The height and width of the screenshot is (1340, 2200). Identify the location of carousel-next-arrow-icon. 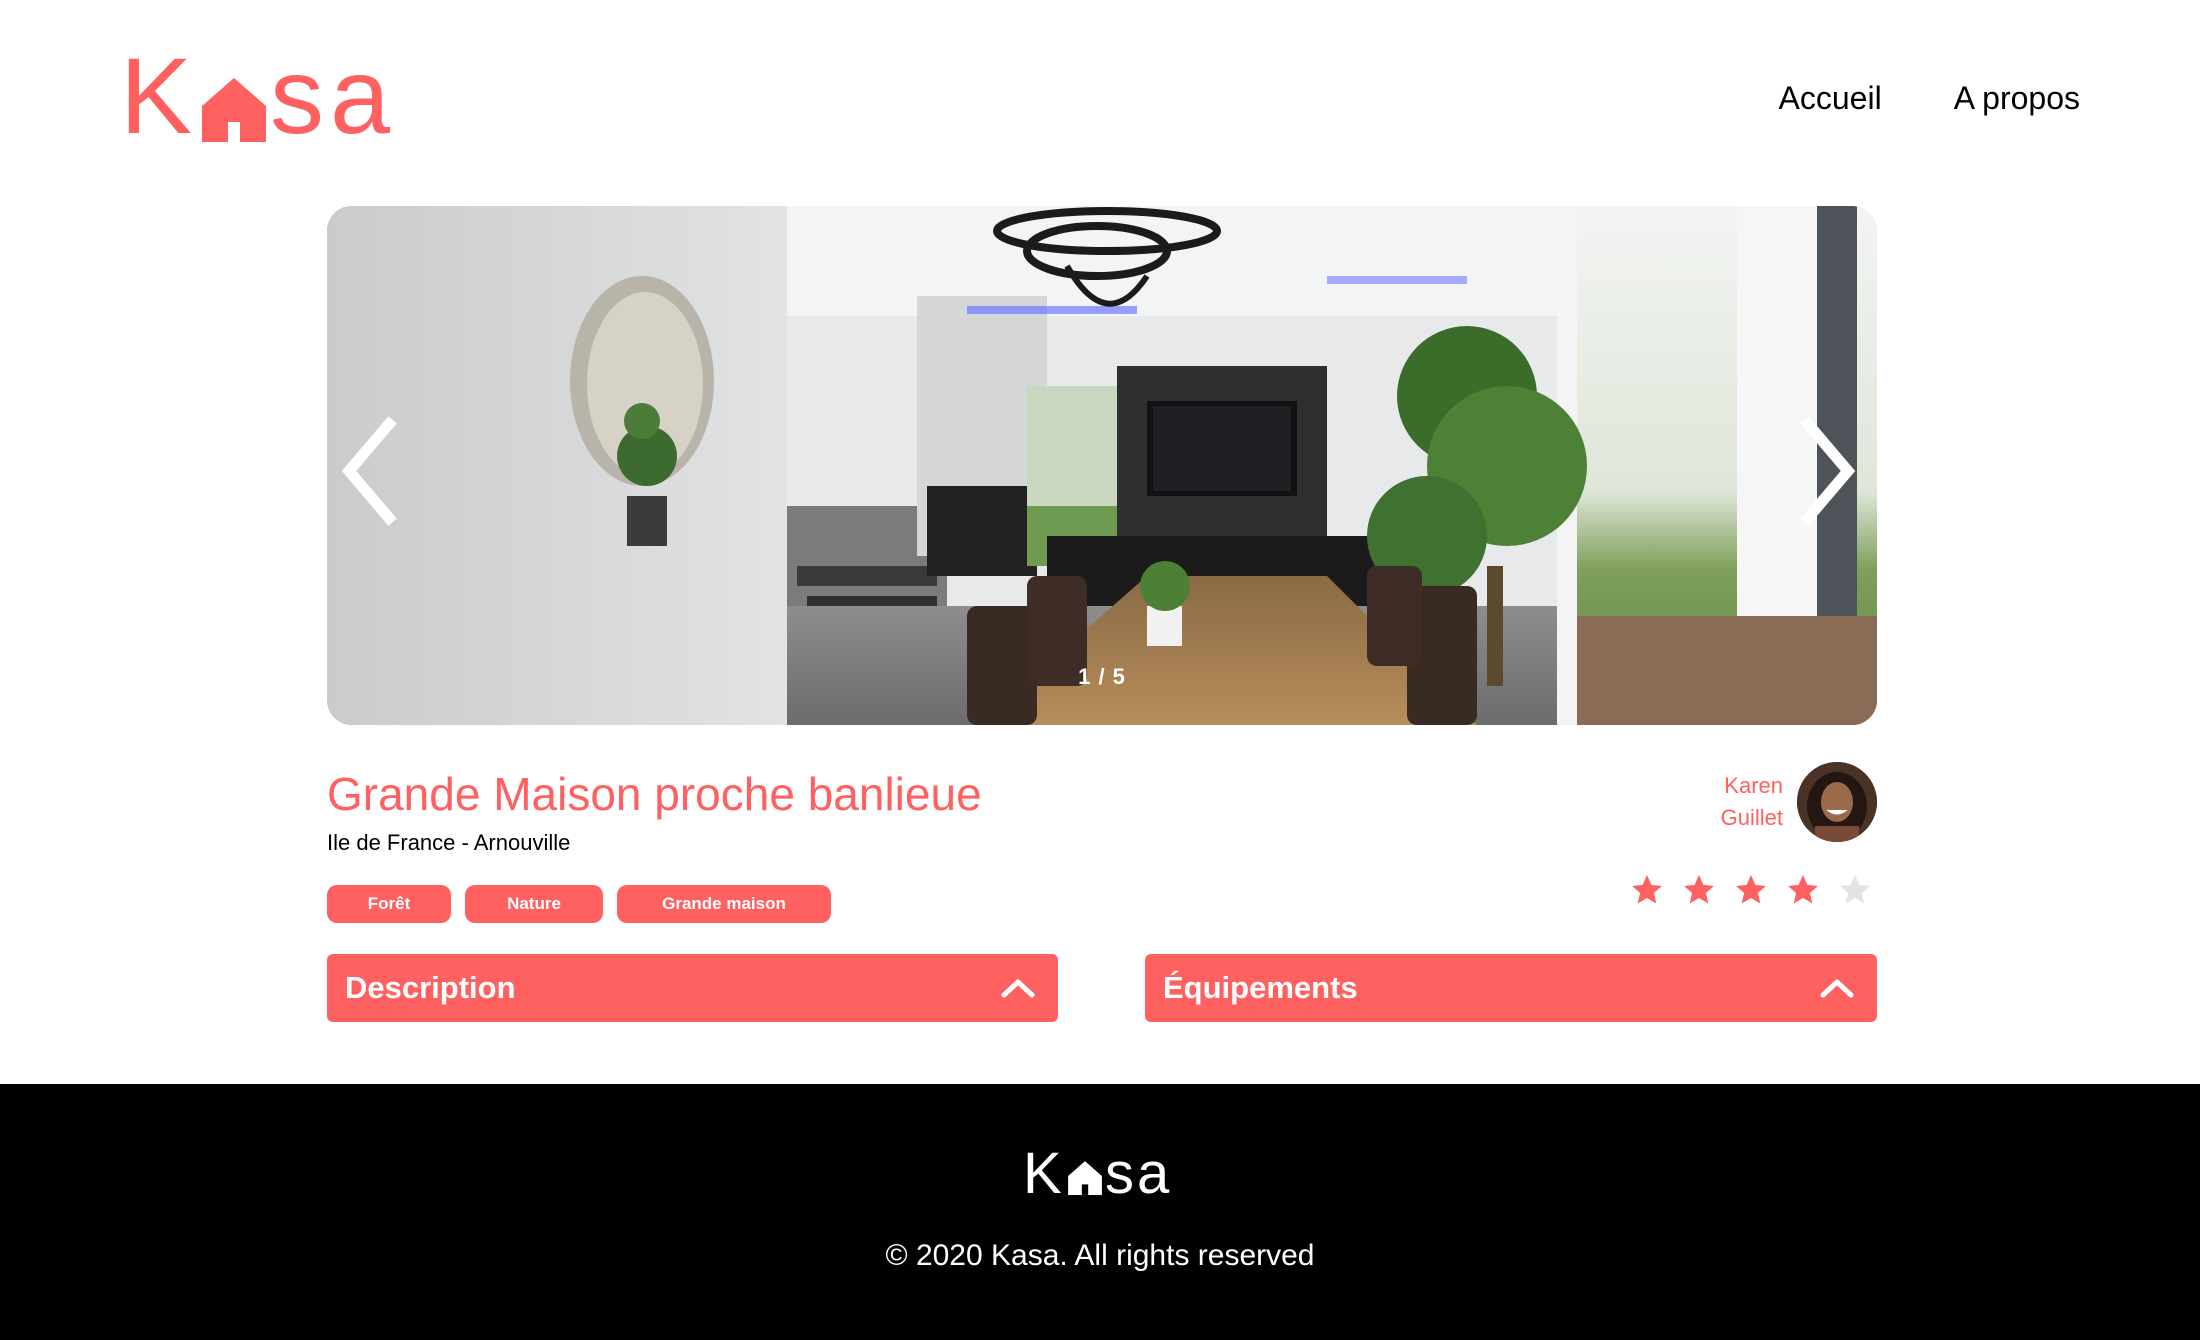
(1830, 471).